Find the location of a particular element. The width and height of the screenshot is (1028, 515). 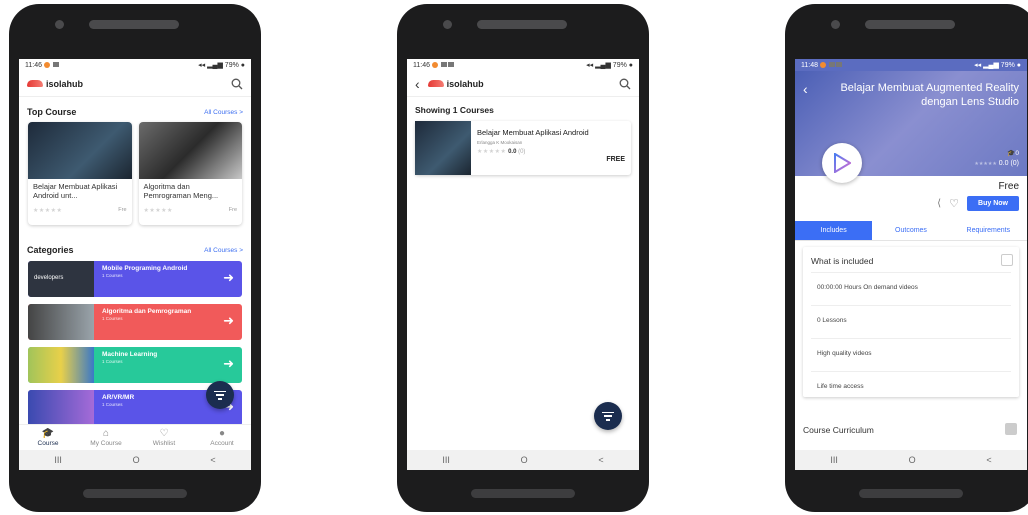

nav-label: Course is located at coordinates (48, 443).